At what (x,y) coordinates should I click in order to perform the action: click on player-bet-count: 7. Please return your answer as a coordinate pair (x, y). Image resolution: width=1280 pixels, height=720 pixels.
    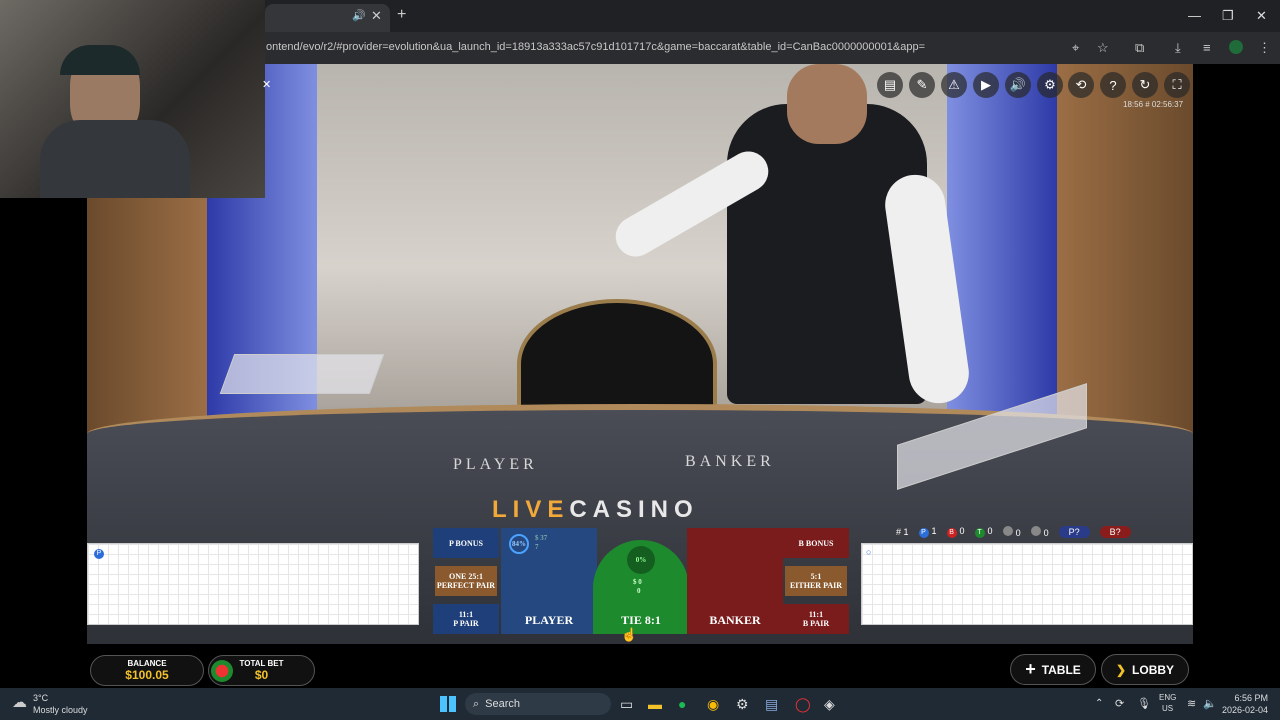
    Looking at the image, I should click on (537, 547).